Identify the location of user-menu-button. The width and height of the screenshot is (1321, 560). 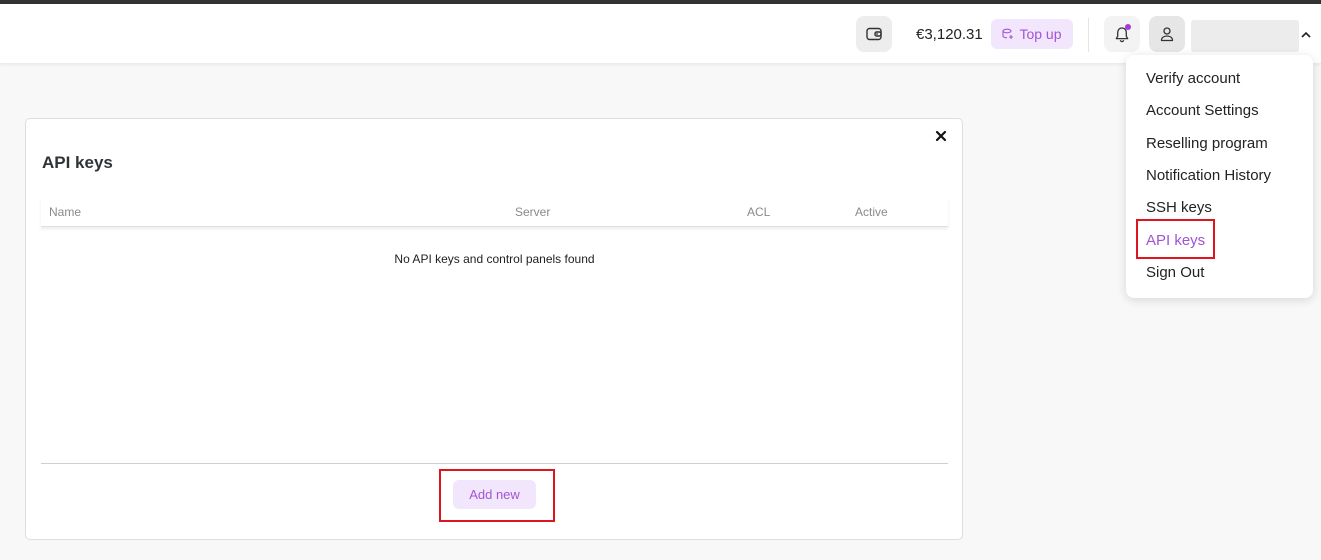
(1167, 34).